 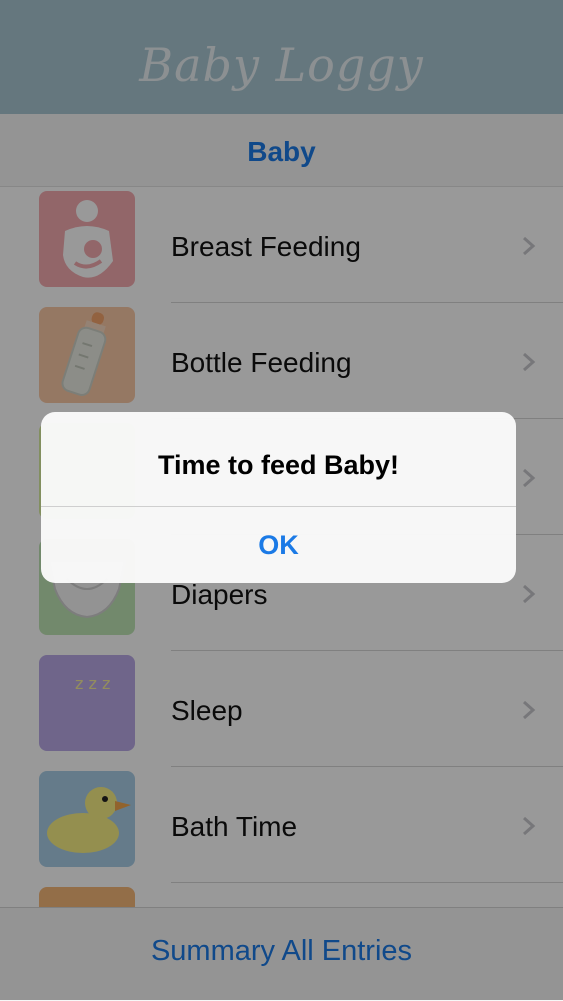 I want to click on alert-dialog: Time to feed Baby! OK, so click(x=278, y=497).